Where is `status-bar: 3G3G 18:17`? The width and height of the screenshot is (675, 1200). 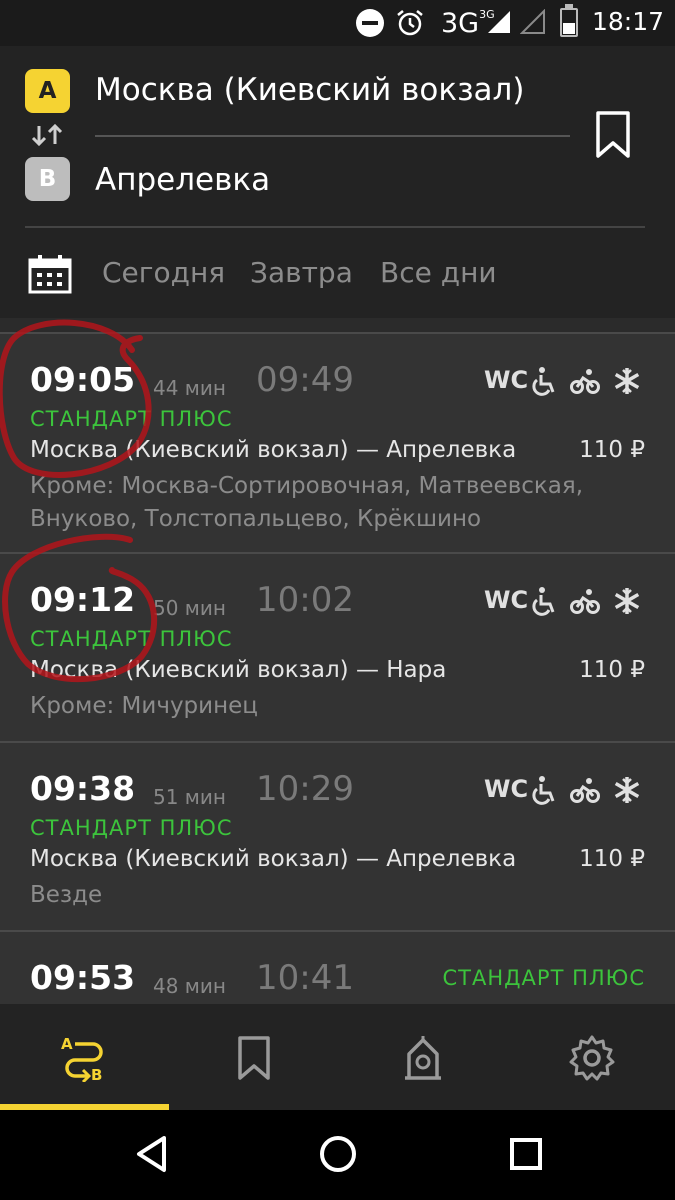 status-bar: 3G3G 18:17 is located at coordinates (337, 23).